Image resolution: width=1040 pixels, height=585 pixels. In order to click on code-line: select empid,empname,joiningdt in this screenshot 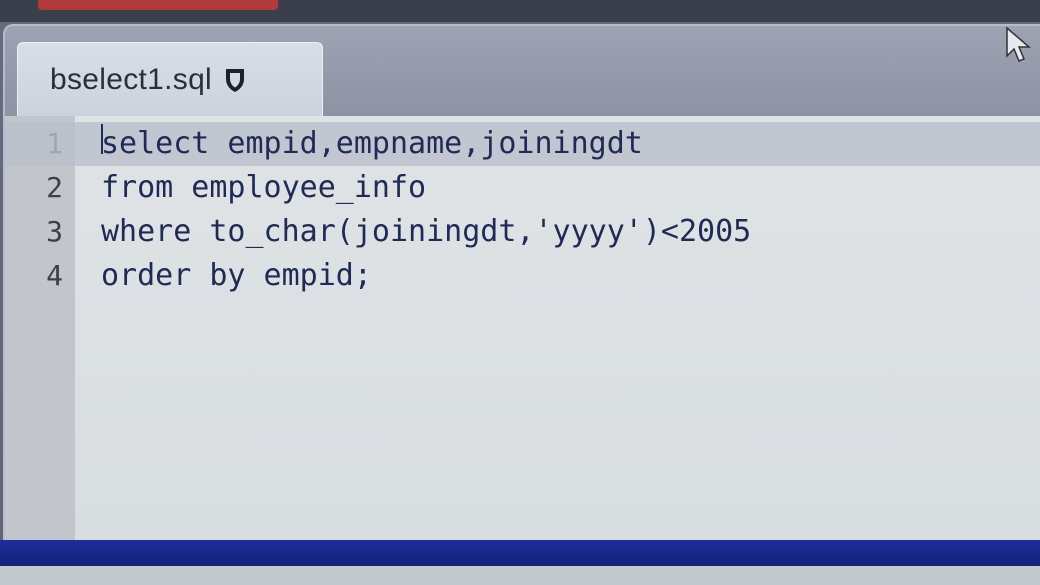, I will do `click(557, 144)`.